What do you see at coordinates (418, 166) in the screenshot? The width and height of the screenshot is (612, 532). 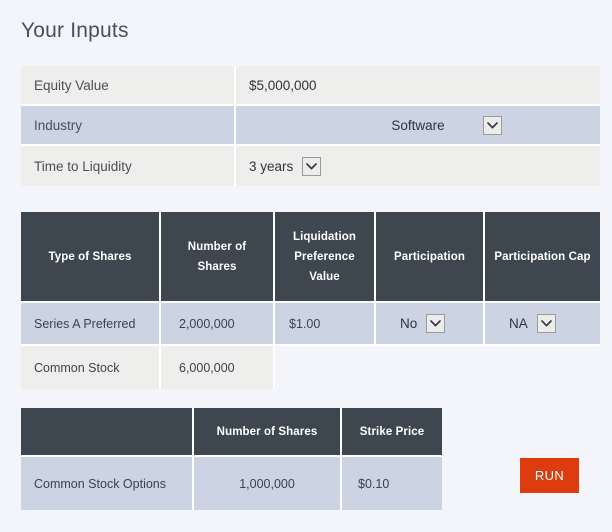 I see `time-to-liquidity-cell: 3 years` at bounding box center [418, 166].